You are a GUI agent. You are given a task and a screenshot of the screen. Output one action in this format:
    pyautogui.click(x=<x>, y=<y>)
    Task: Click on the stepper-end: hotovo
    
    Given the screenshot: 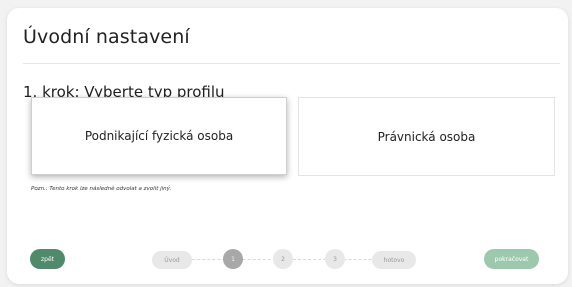 What is the action you would take?
    pyautogui.click(x=394, y=260)
    